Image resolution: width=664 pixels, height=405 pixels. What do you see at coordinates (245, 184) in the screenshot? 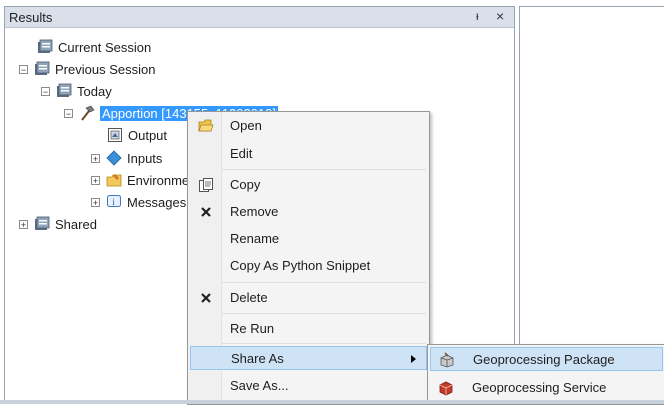
I see `menu-label: Copy` at bounding box center [245, 184].